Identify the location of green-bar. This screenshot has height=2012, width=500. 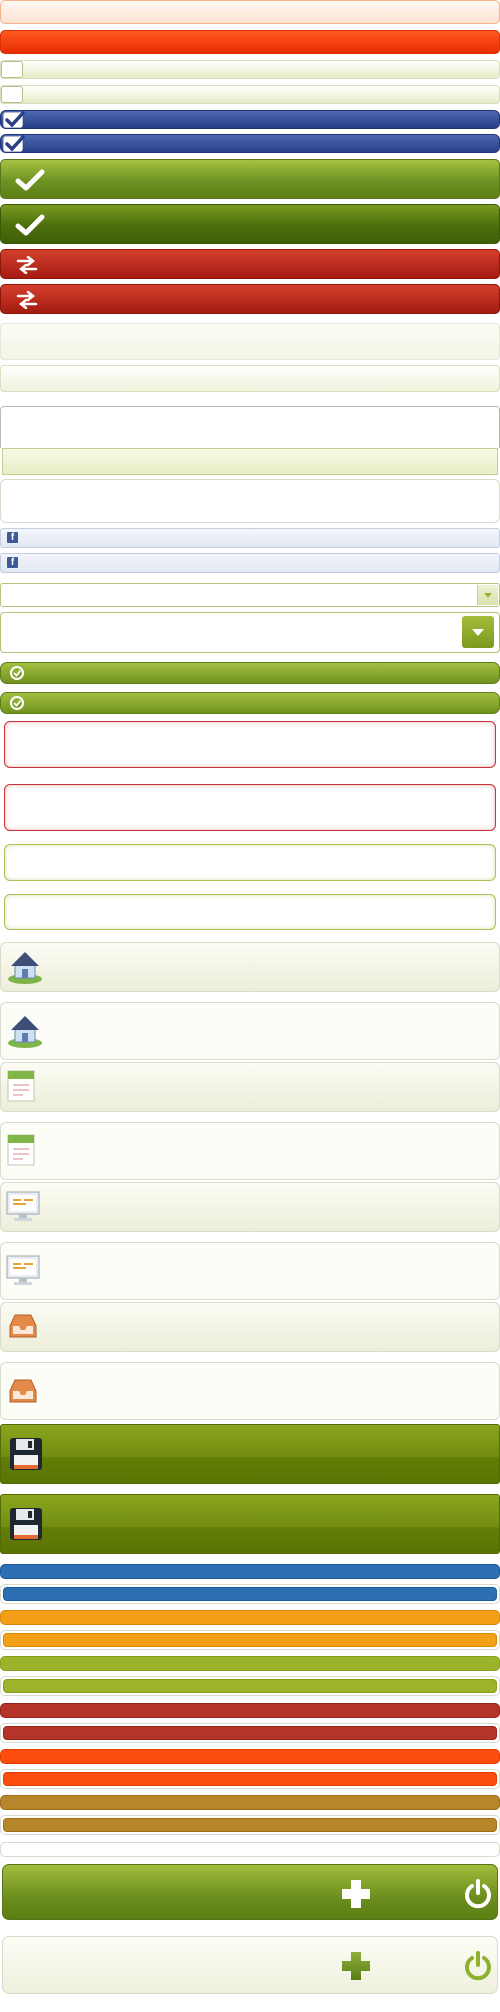
(250, 1663).